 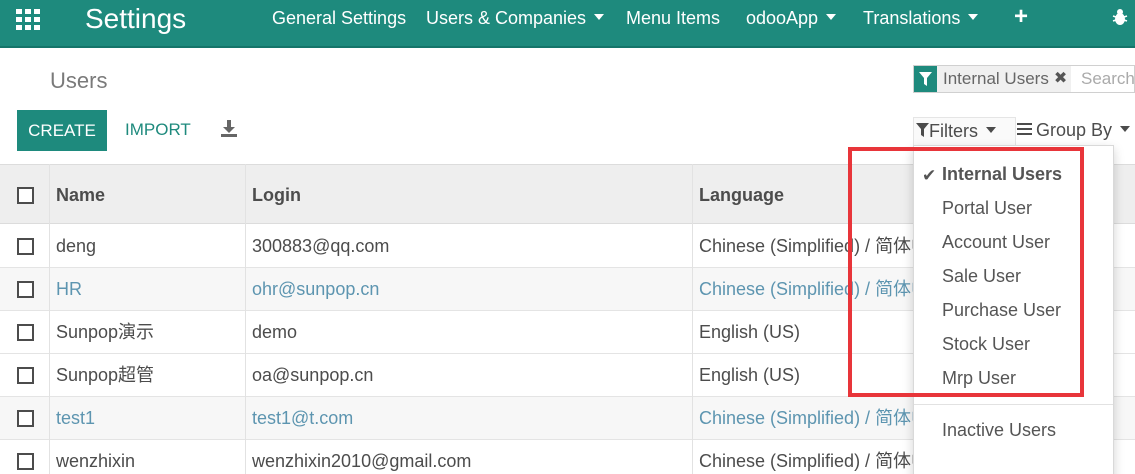 I want to click on import-button: IMPORT, so click(x=158, y=130).